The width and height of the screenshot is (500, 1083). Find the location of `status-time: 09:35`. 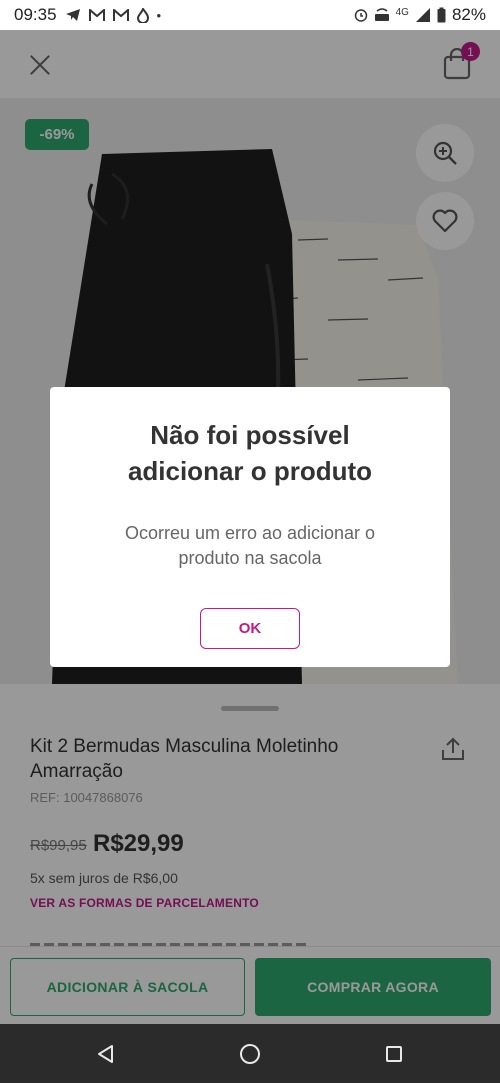

status-time: 09:35 is located at coordinates (35, 14).